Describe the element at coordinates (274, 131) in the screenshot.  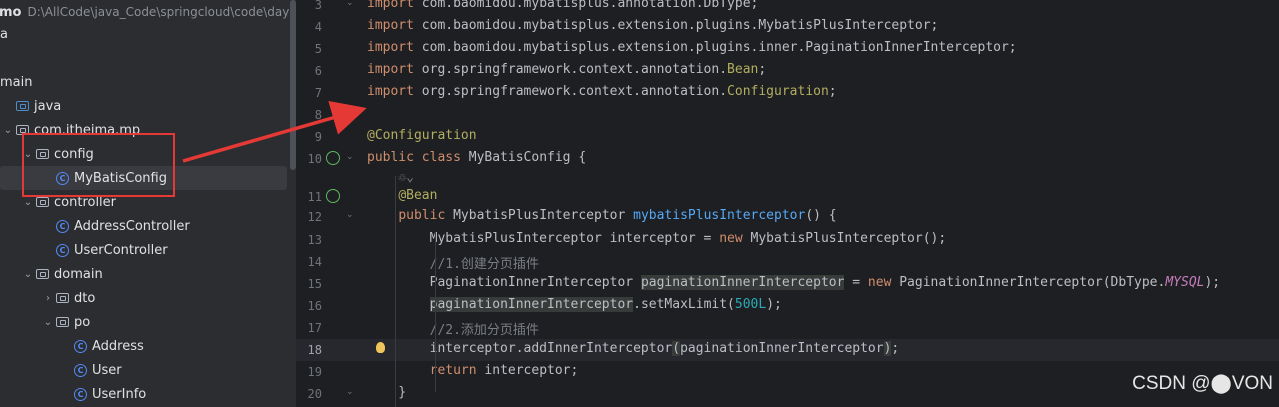
I see `annotation-arrow` at that location.